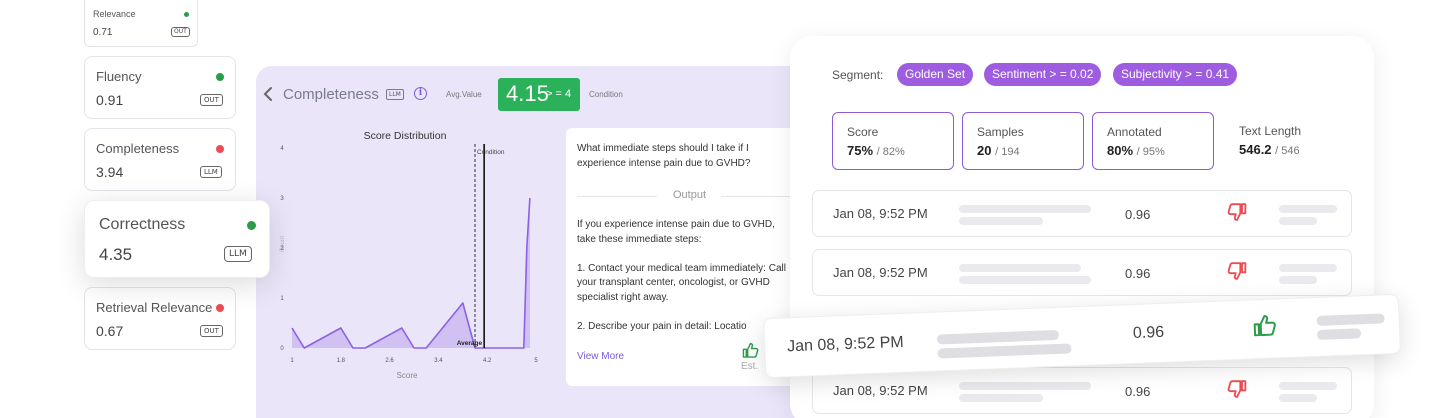  Describe the element at coordinates (282, 349) in the screenshot. I see `y-tick-label: 0` at that location.